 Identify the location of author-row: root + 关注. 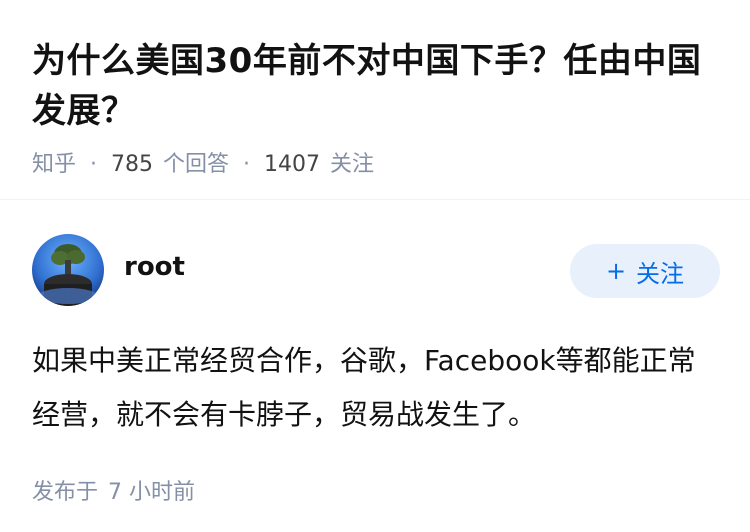
(376, 270).